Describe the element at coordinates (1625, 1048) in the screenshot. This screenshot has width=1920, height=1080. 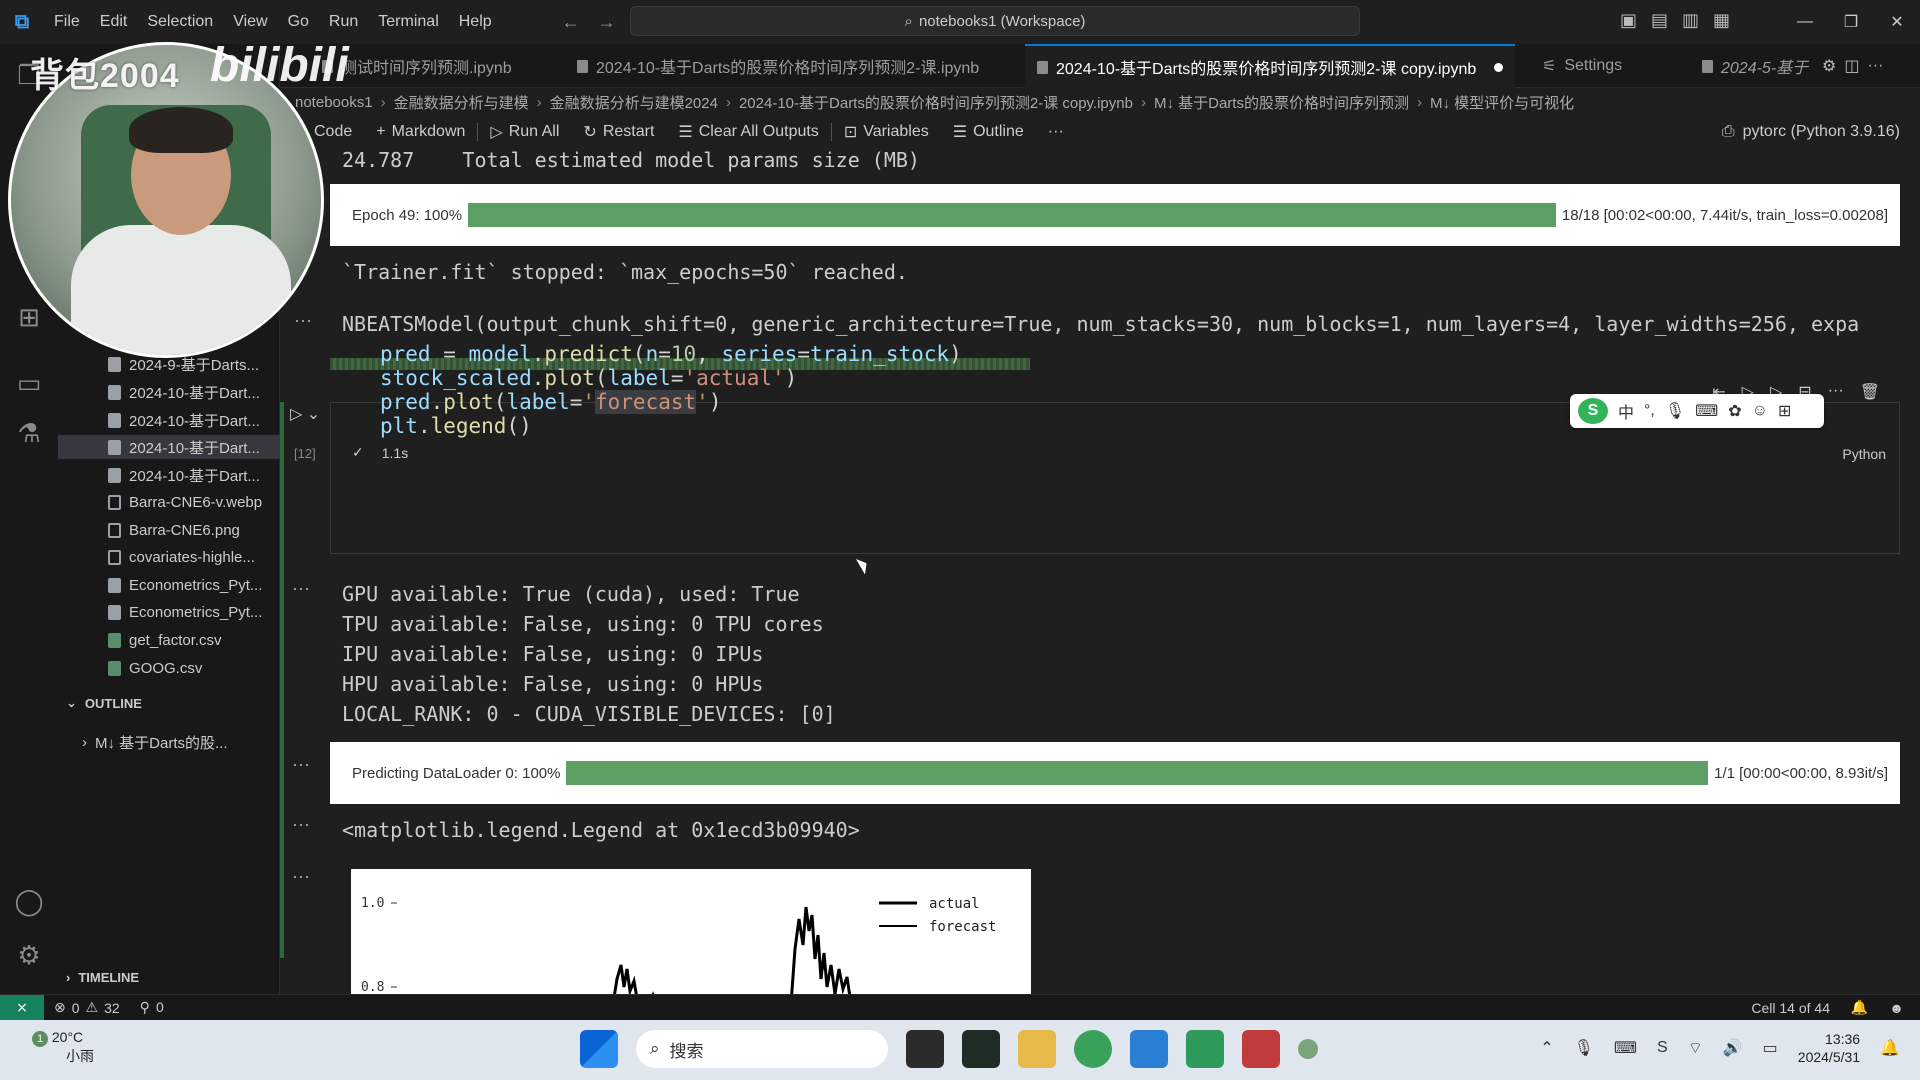
I see `ime-tray-icon: ⌨` at that location.